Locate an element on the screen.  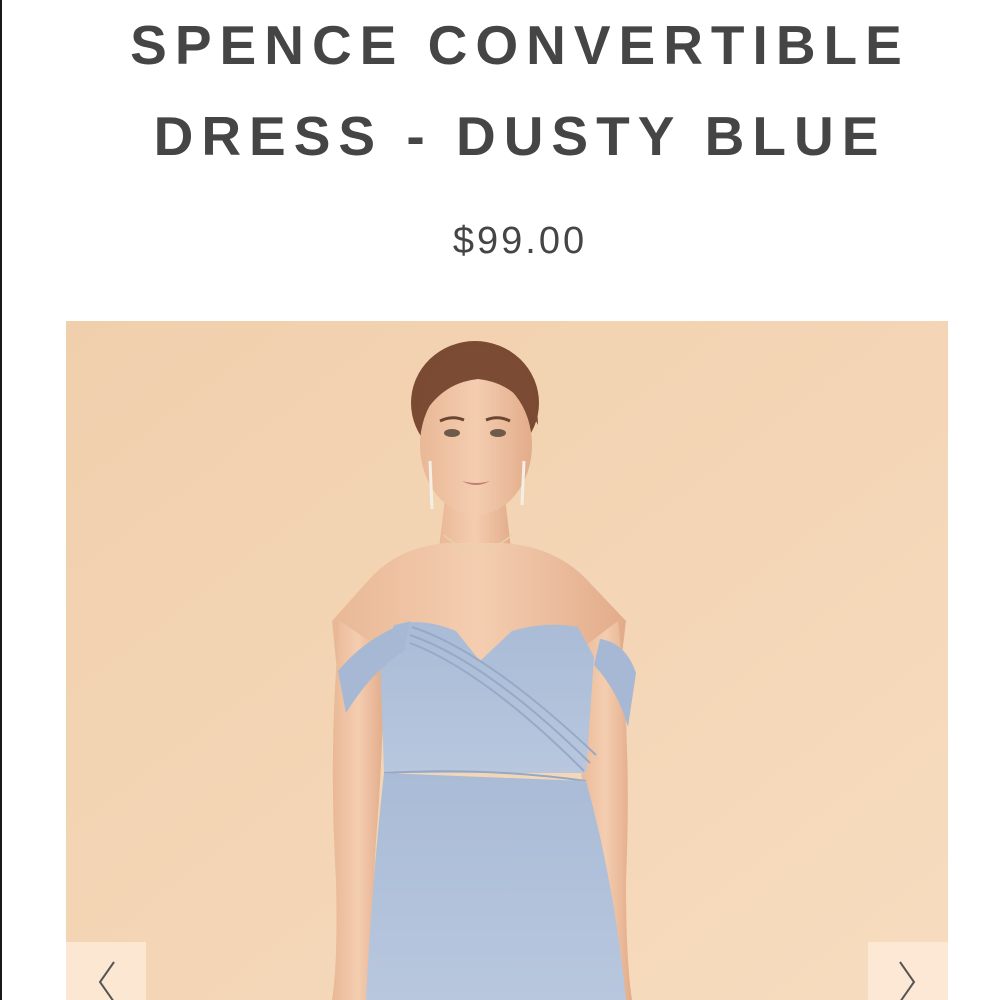
chevron-left-icon is located at coordinates (106, 980).